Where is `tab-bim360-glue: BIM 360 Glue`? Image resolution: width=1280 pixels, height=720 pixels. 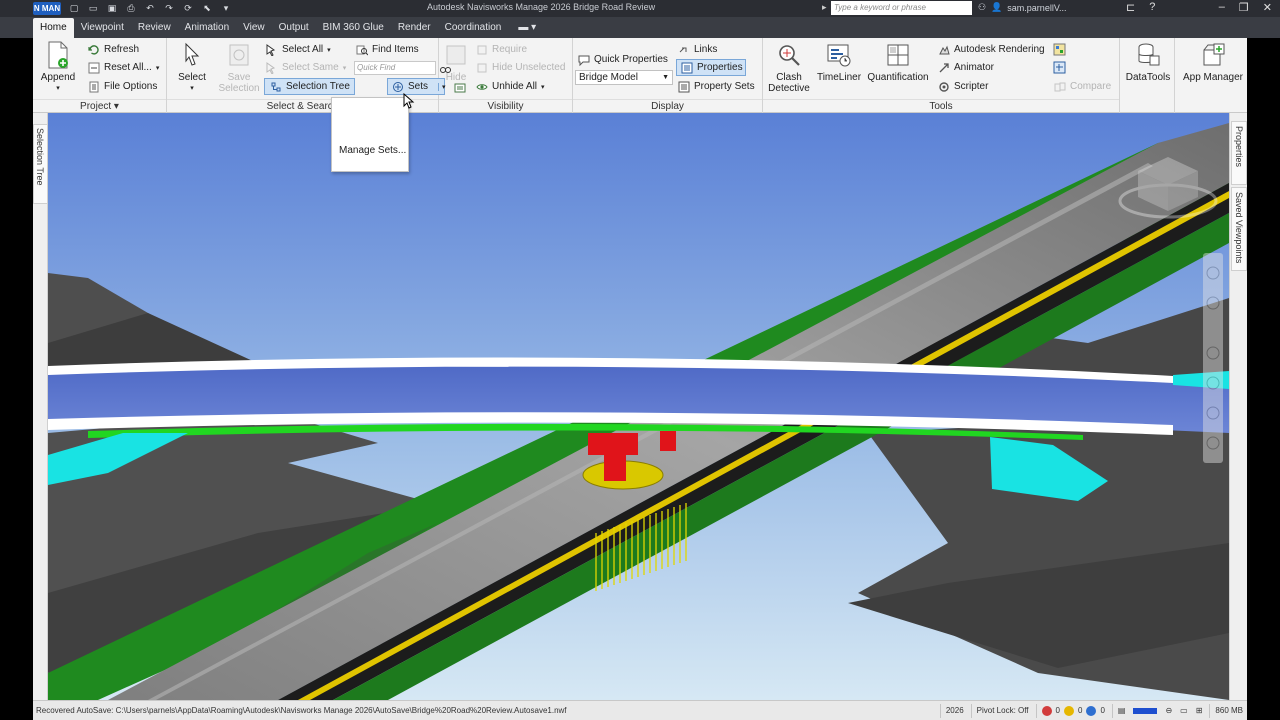 tab-bim360-glue: BIM 360 Glue is located at coordinates (353, 28).